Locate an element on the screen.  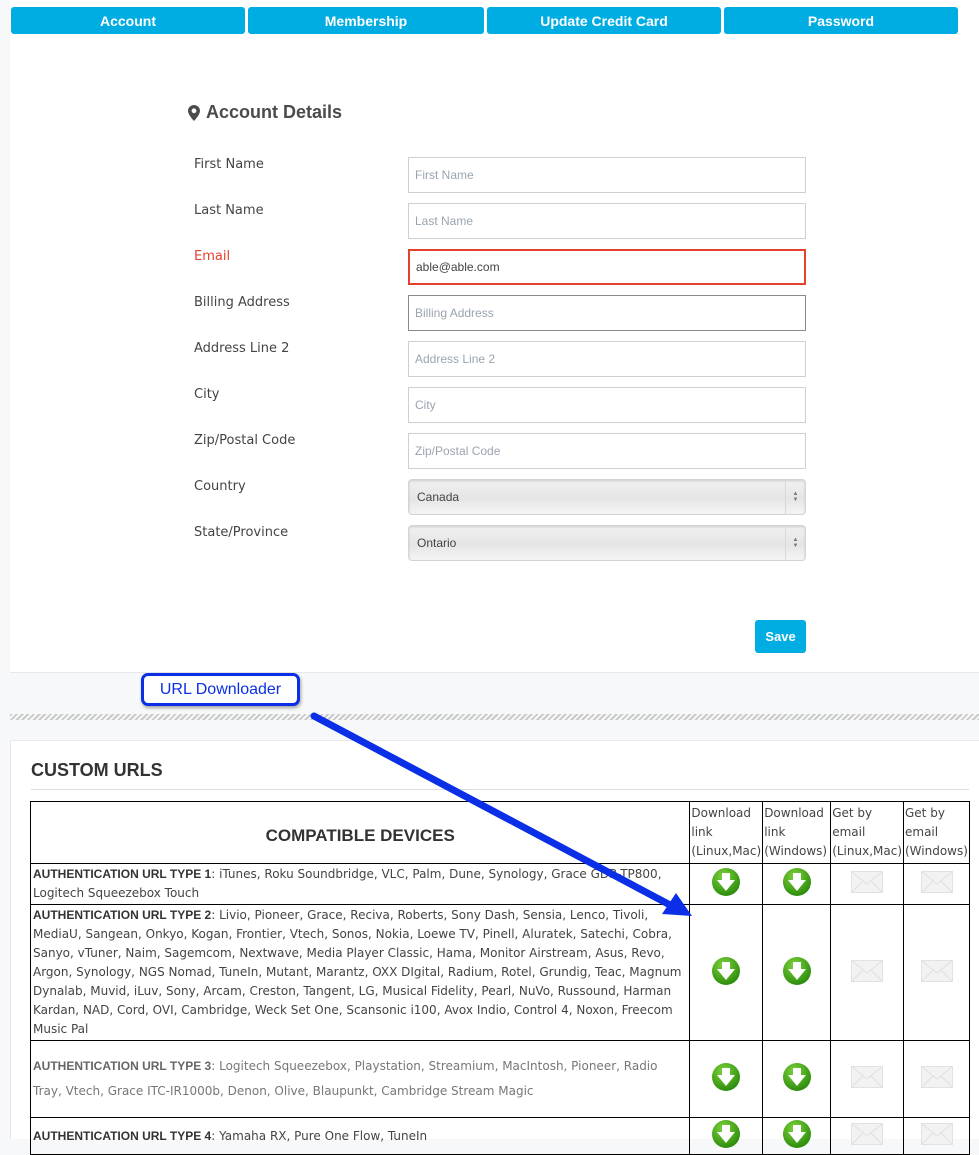
tab-membership: Membership is located at coordinates (366, 20).